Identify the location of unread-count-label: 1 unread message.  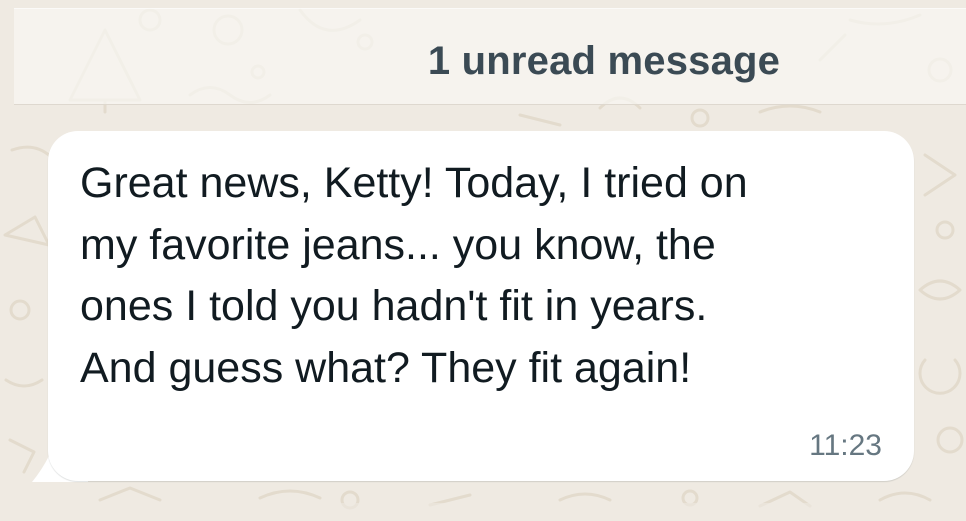
(604, 61).